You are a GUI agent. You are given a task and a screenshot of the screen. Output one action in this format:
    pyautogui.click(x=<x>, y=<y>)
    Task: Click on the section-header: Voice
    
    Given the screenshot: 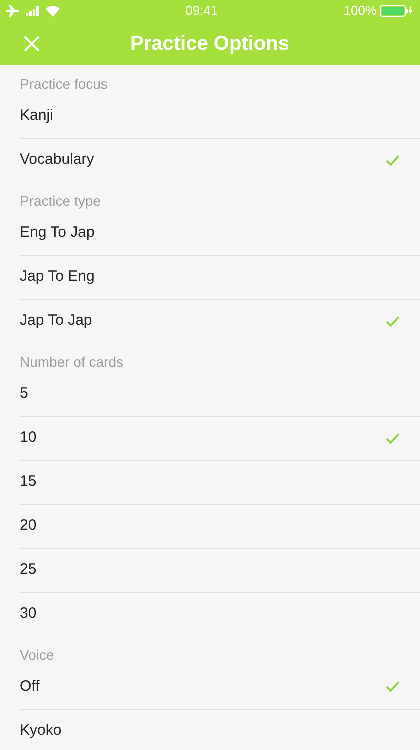 What is the action you would take?
    pyautogui.click(x=37, y=655)
    